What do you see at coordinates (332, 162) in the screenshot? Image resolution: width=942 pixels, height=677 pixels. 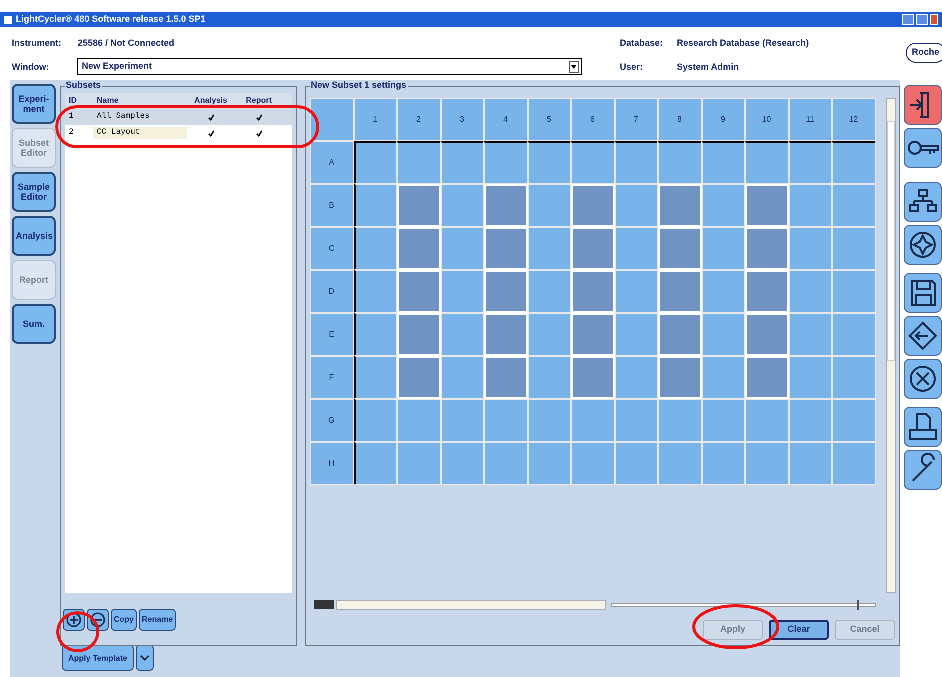 I see `row-header: A` at bounding box center [332, 162].